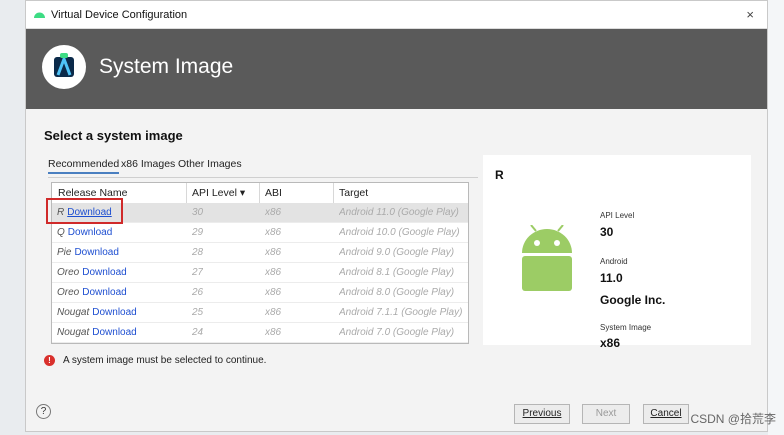 The image size is (784, 435). Describe the element at coordinates (198, 292) in the screenshot. I see `api-level-cell: 26` at that location.